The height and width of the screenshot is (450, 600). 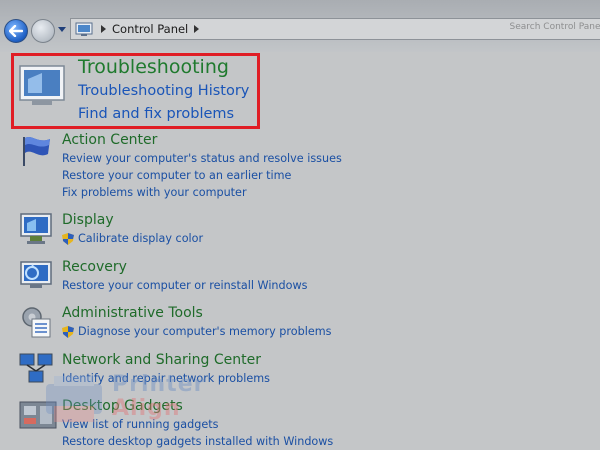 I want to click on admin-tools-icon, so click(x=36, y=322).